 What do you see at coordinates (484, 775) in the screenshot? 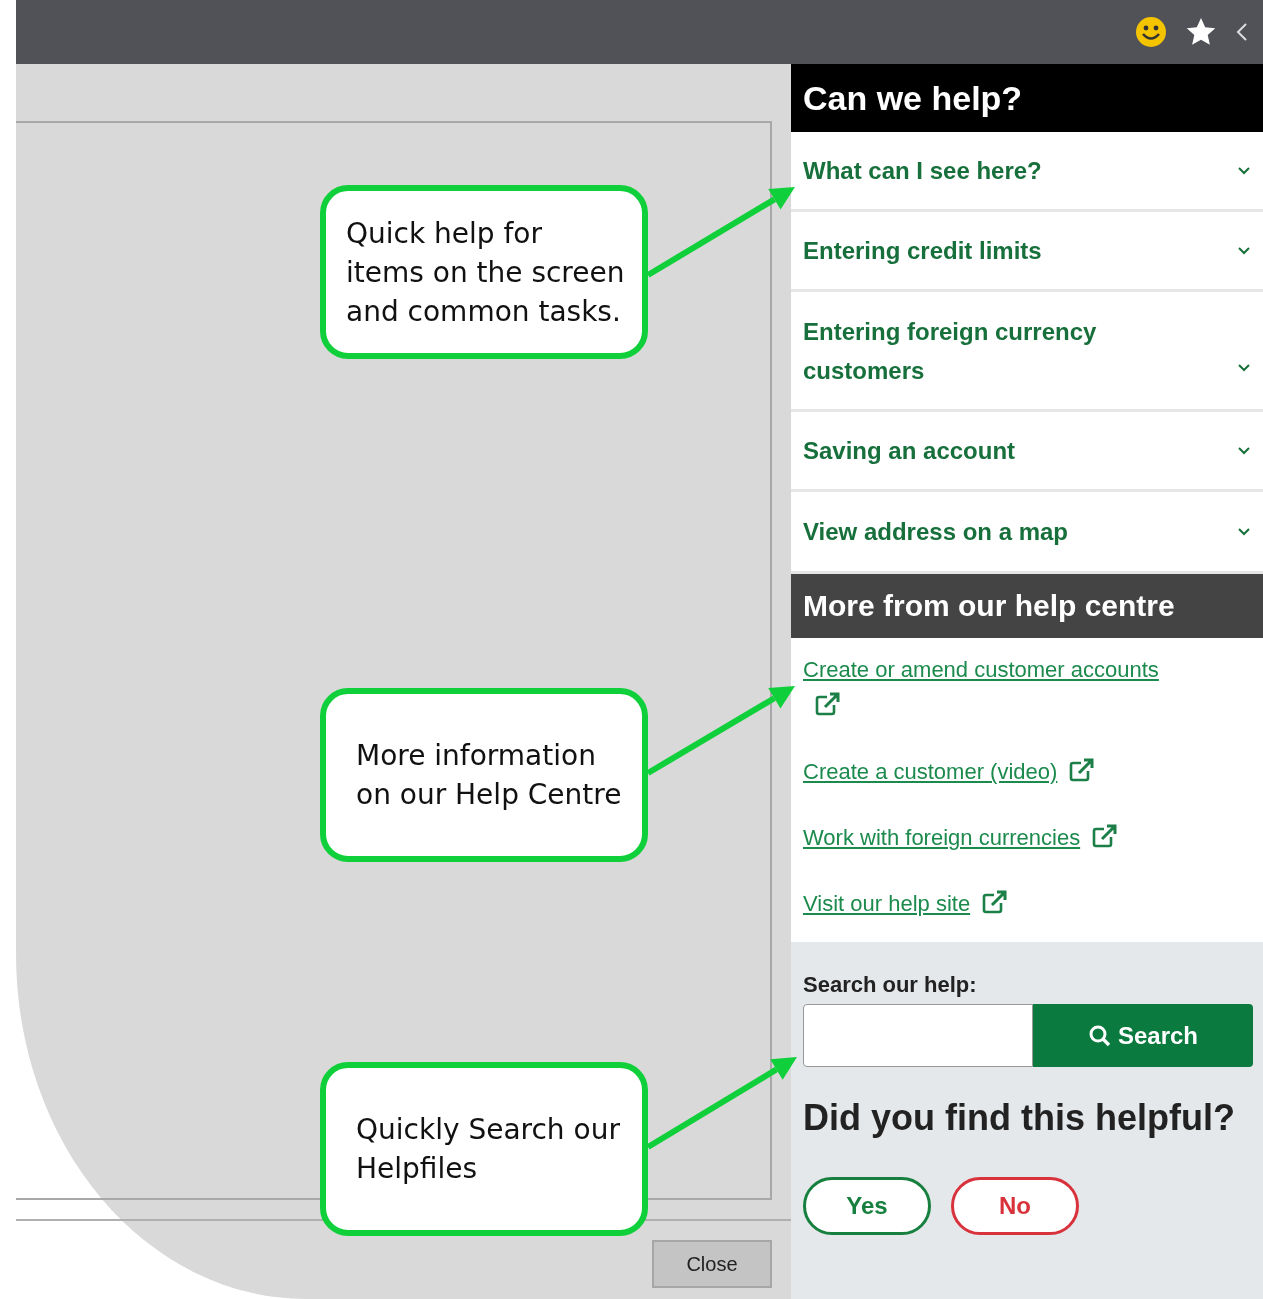
I see `callout-note: More information on our Help Centre` at bounding box center [484, 775].